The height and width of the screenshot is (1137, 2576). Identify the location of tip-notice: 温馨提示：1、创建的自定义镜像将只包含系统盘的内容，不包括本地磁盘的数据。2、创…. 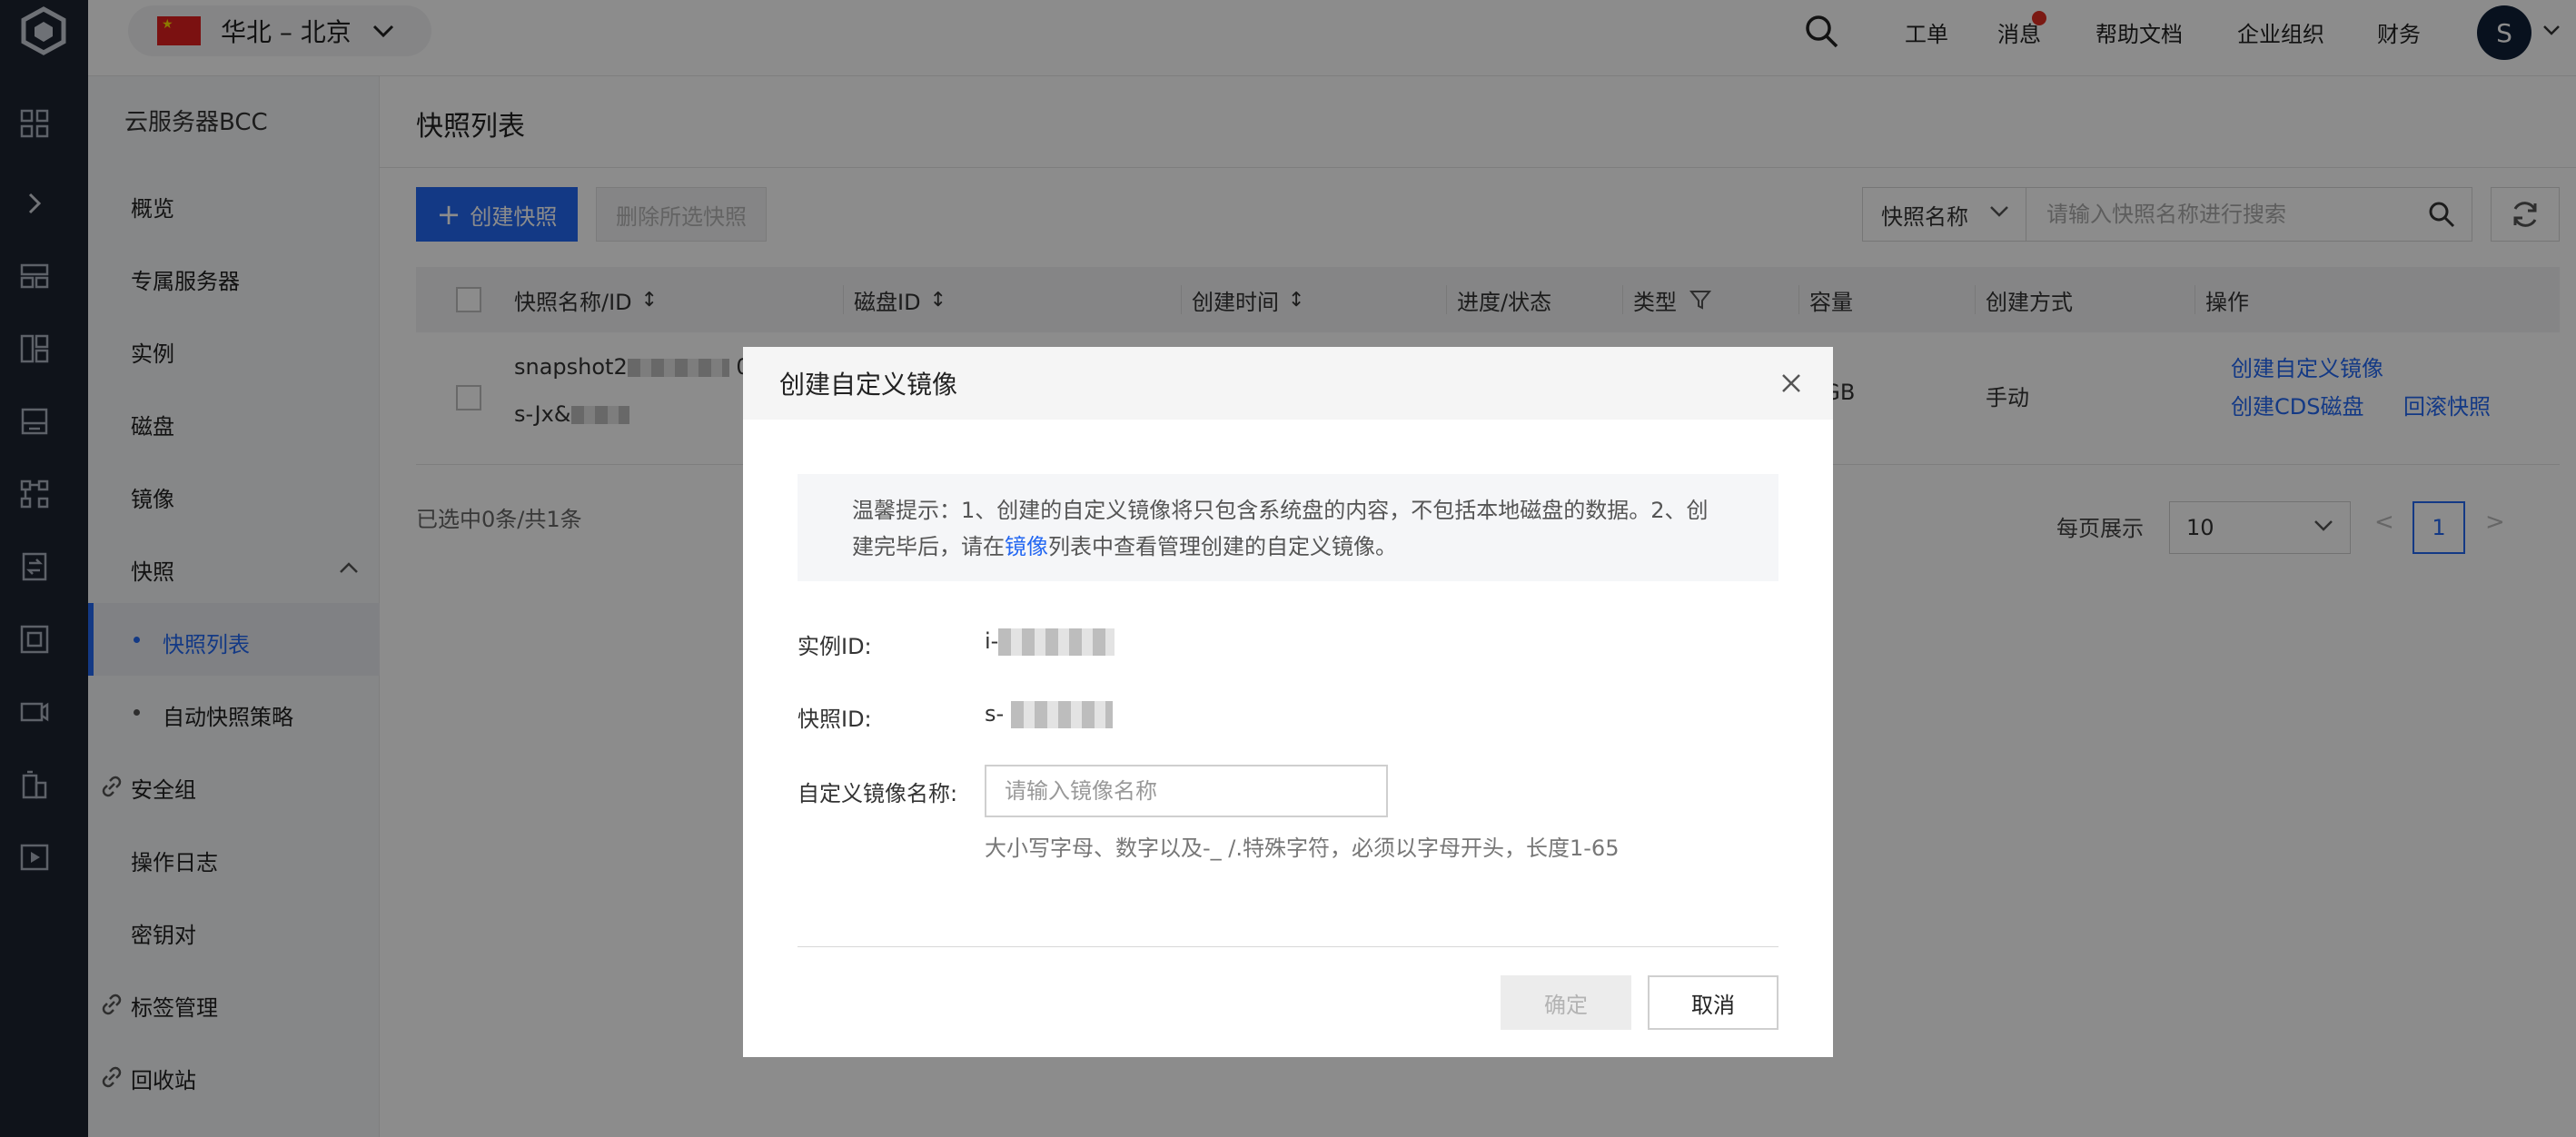
(1288, 527).